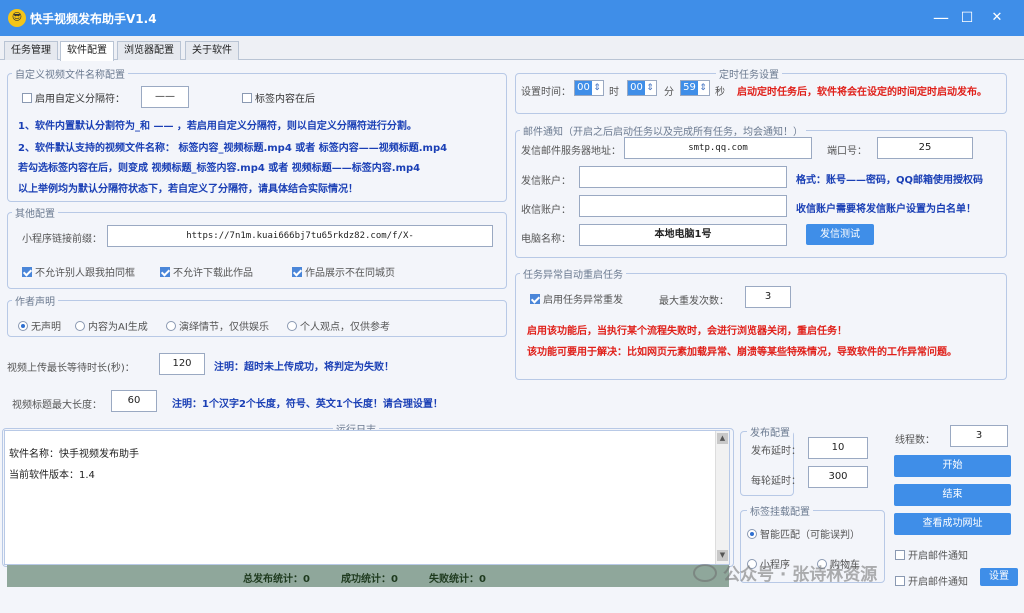 The width and height of the screenshot is (1024, 613). Describe the element at coordinates (35, 214) in the screenshot. I see `other-config-legend: 其他配置` at that location.